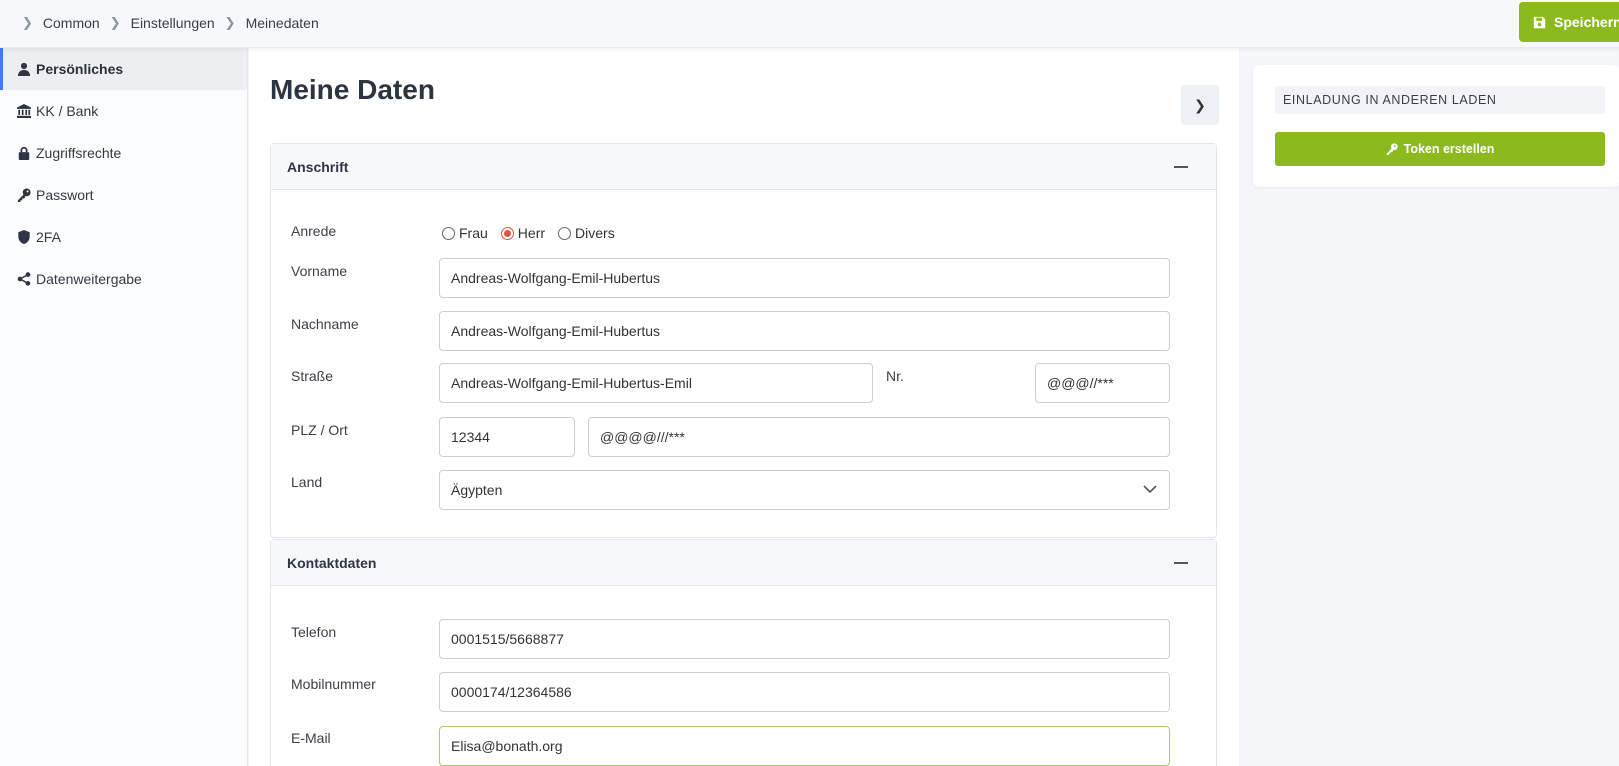 Image resolution: width=1619 pixels, height=766 pixels. What do you see at coordinates (89, 279) in the screenshot?
I see `sidebar-item-label: Datenweitergabe` at bounding box center [89, 279].